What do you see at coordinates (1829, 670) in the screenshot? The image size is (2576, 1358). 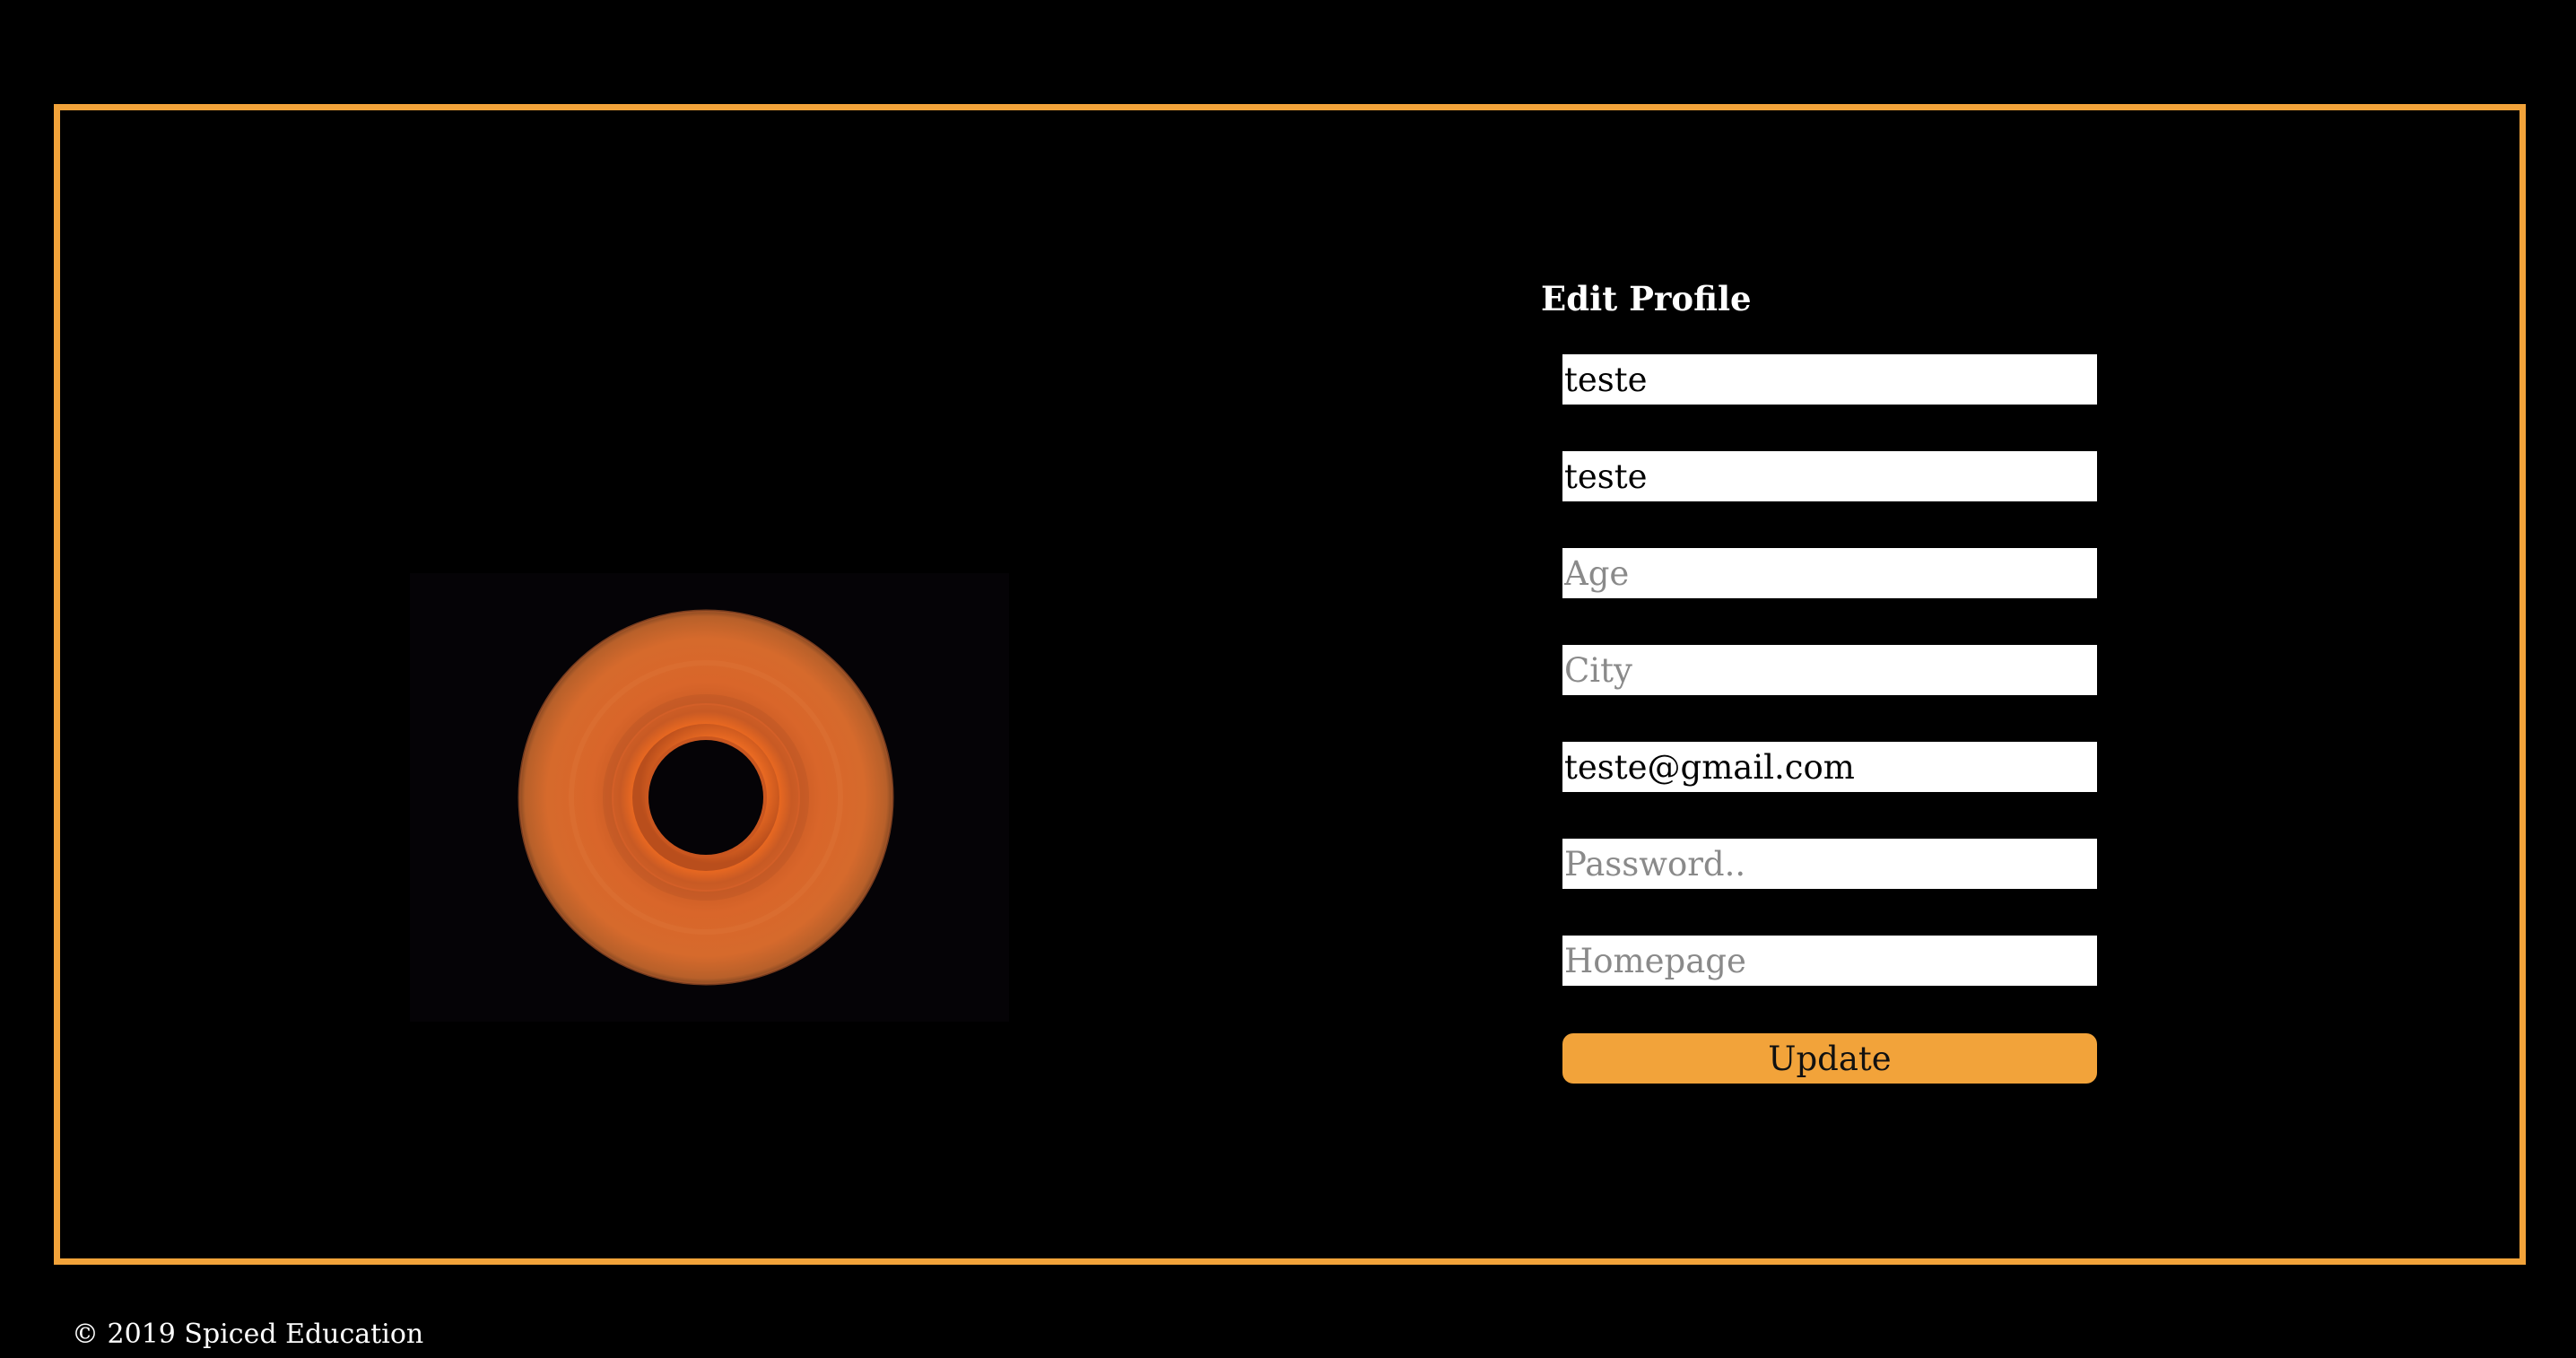 I see `city-input` at bounding box center [1829, 670].